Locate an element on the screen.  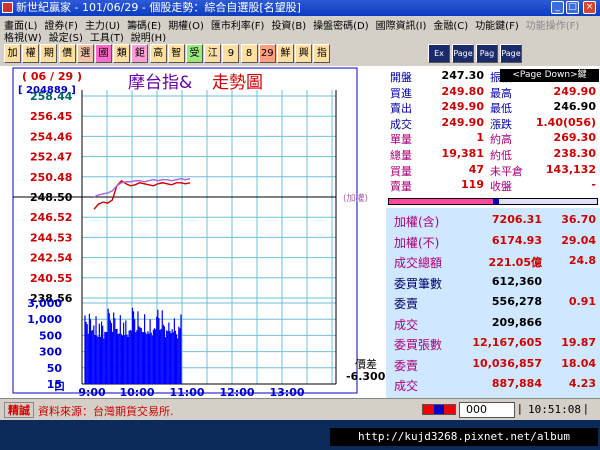
market-change: 4.23 is located at coordinates (582, 383).